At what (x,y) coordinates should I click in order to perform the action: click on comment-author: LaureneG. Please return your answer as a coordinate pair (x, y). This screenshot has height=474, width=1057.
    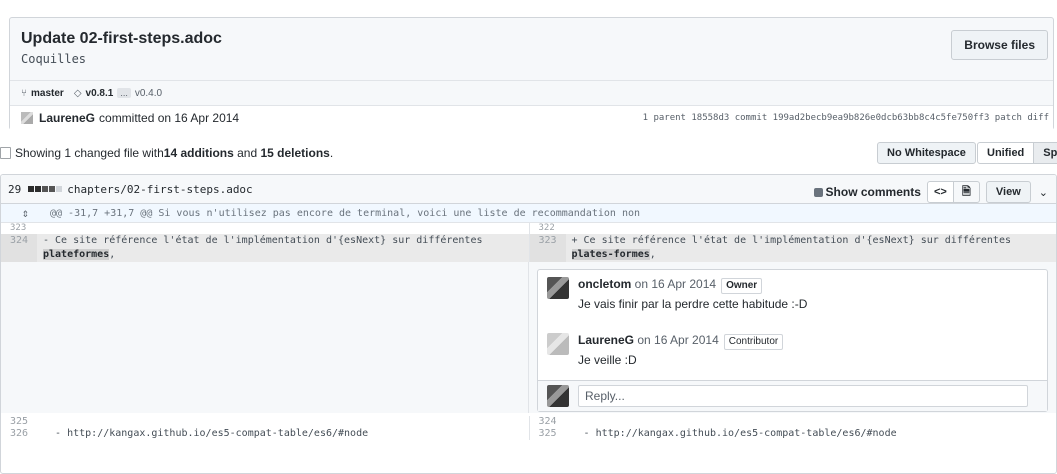
    Looking at the image, I should click on (606, 340).